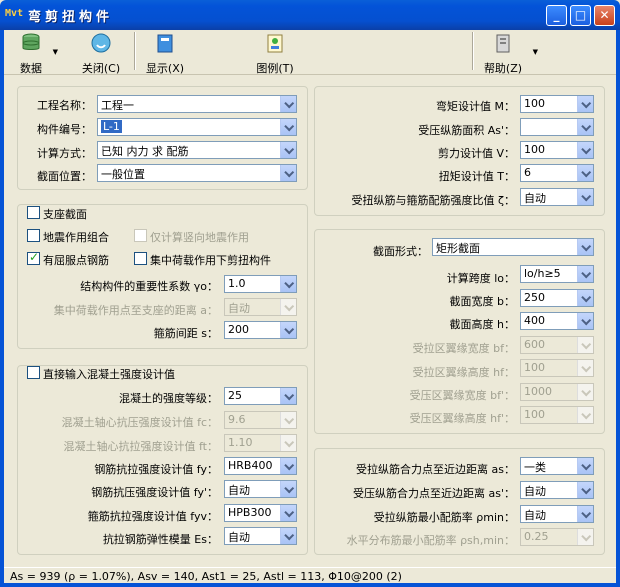 The width and height of the screenshot is (620, 587). What do you see at coordinates (275, 68) in the screenshot?
I see `figure-label: 图例(T)` at bounding box center [275, 68].